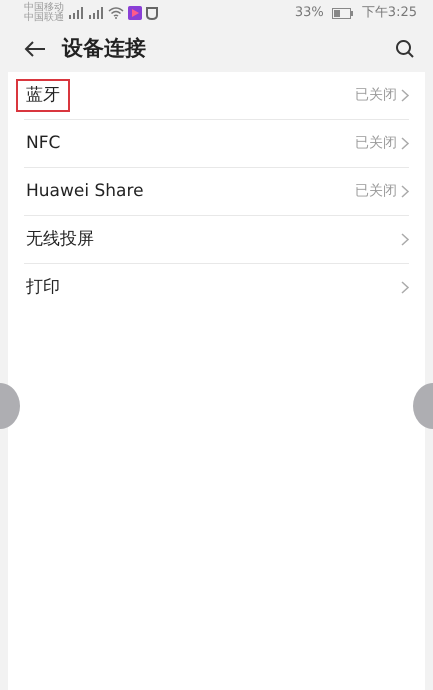 This screenshot has height=690, width=433. What do you see at coordinates (152, 13) in the screenshot?
I see `shield-icon` at bounding box center [152, 13].